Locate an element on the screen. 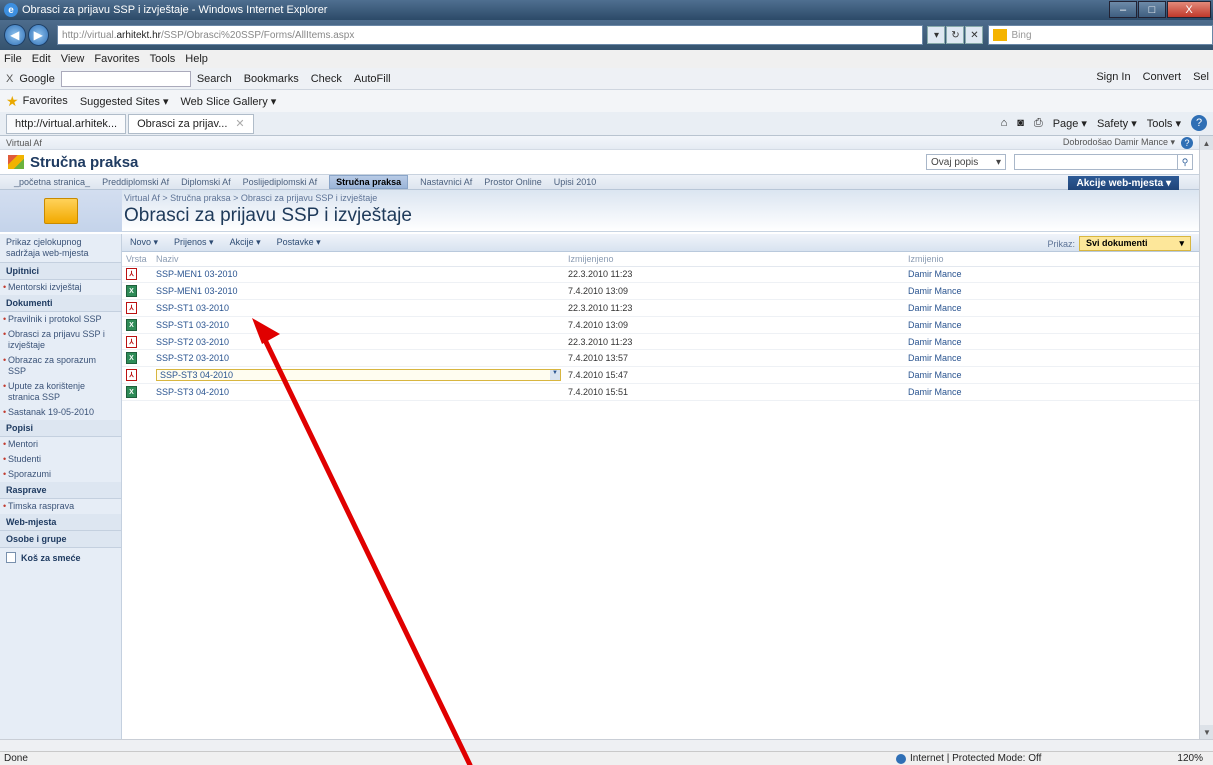 The height and width of the screenshot is (765, 1213). favorites-button: Favorites is located at coordinates (45, 101).